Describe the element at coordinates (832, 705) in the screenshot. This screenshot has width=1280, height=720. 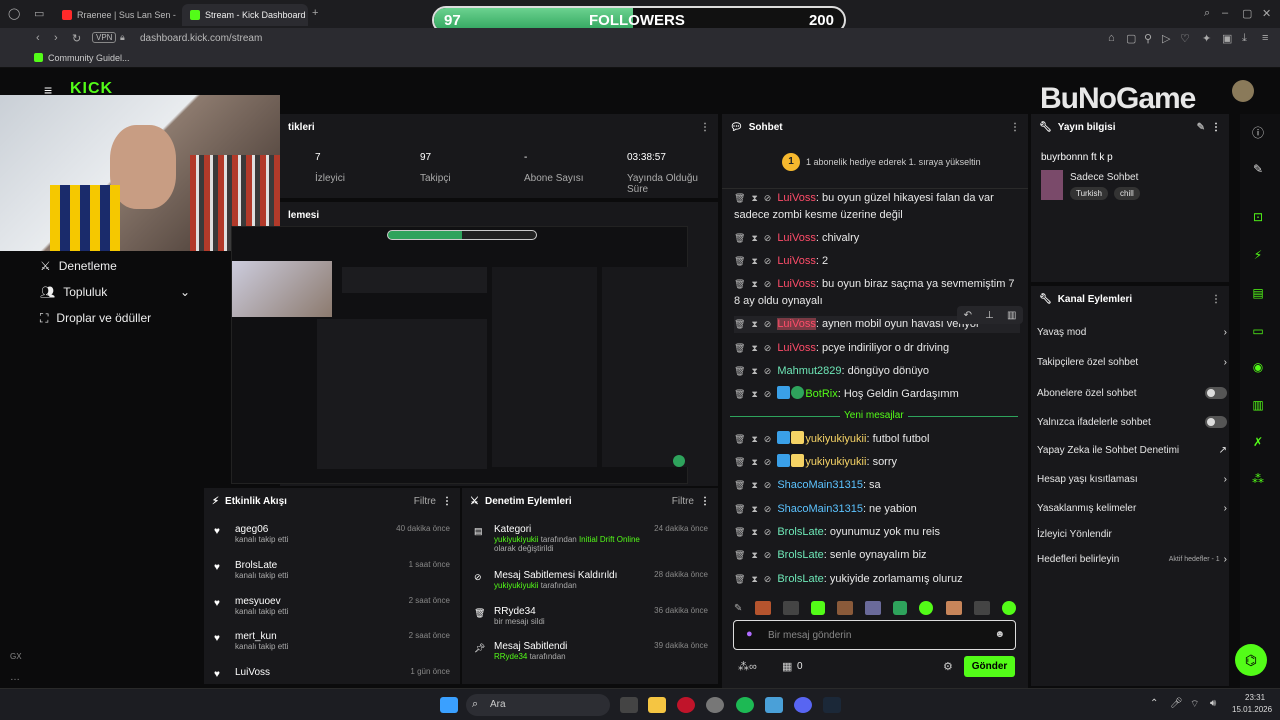
I see `steam-icon` at that location.